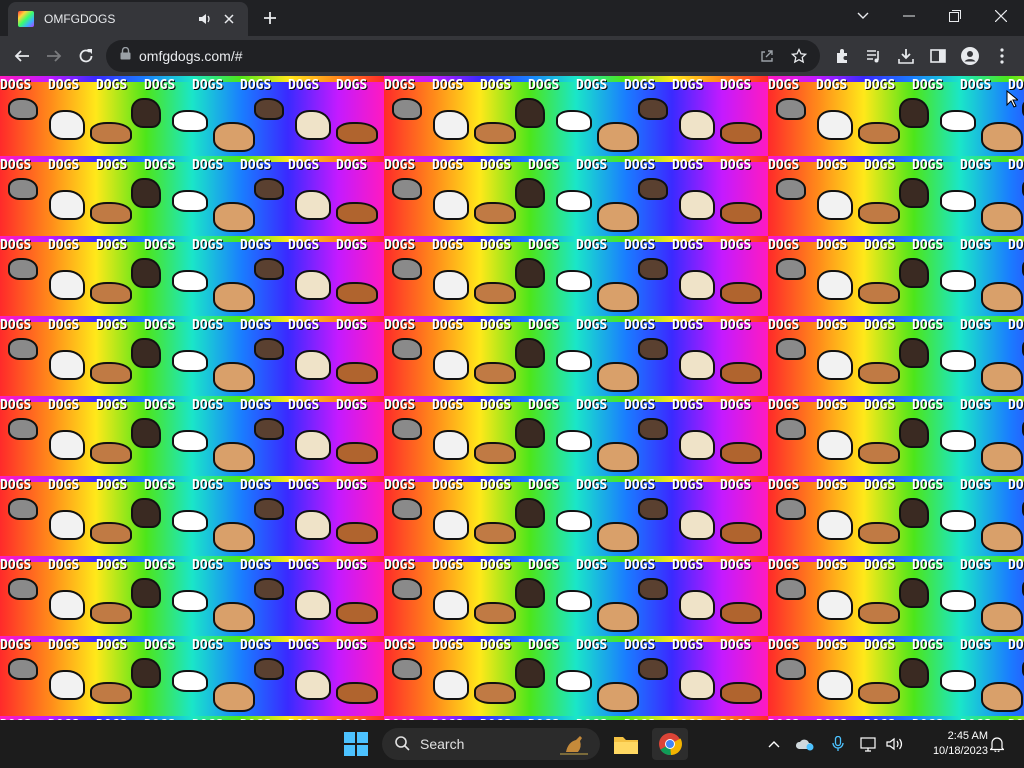 The height and width of the screenshot is (768, 1024). What do you see at coordinates (626, 744) in the screenshot?
I see `file-explorer-icon` at bounding box center [626, 744].